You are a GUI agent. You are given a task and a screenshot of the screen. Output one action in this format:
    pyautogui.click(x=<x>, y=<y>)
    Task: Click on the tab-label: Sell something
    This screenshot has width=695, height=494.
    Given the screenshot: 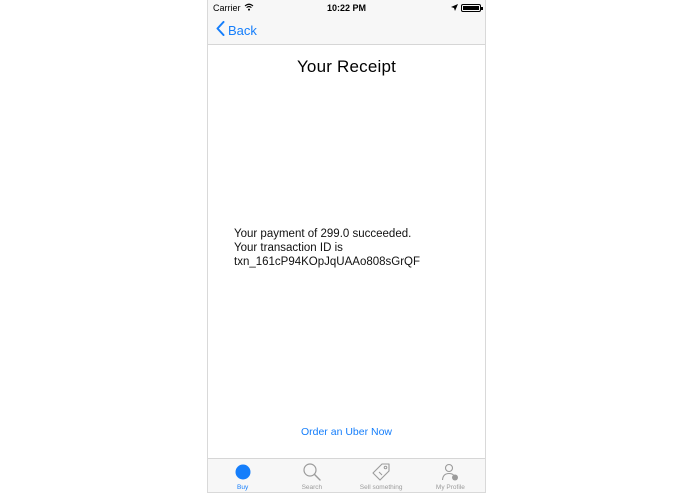 What is the action you would take?
    pyautogui.click(x=381, y=487)
    